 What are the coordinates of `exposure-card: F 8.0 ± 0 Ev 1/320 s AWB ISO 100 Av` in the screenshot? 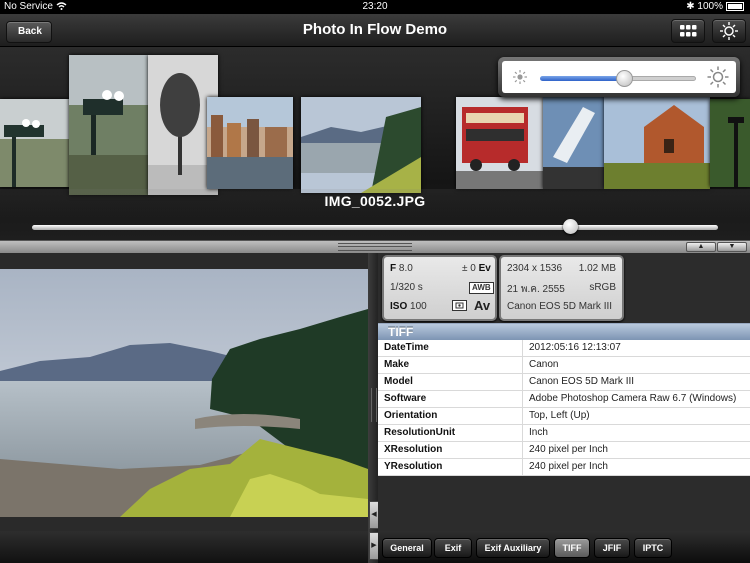 It's located at (439, 288).